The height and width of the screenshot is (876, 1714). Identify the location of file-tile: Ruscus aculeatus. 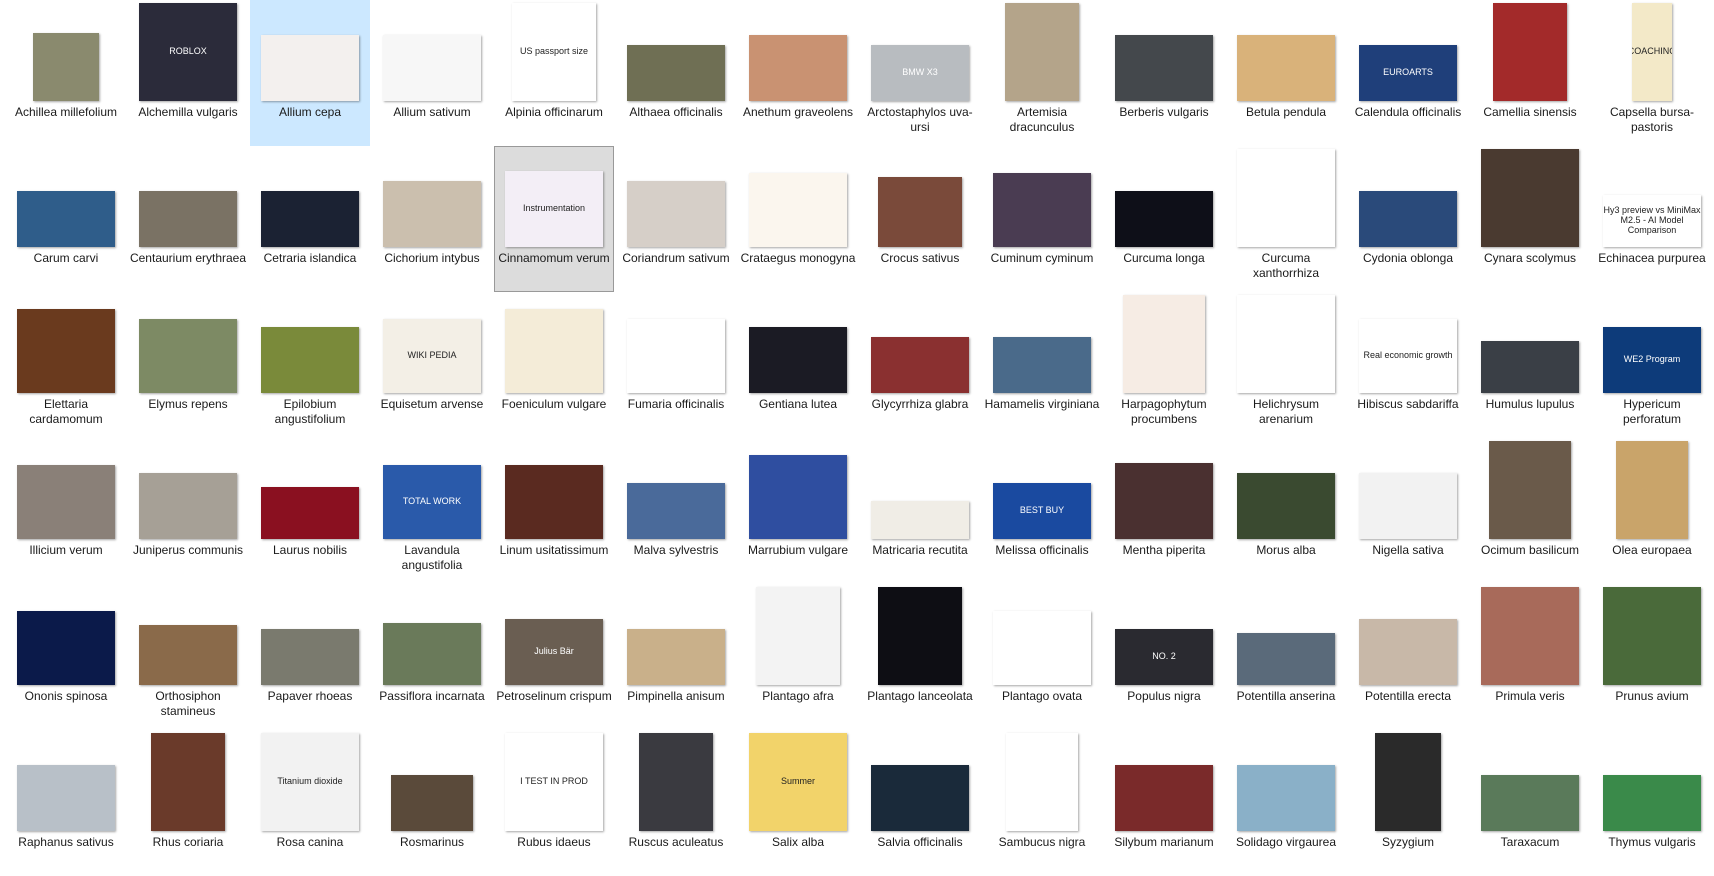
(676, 803).